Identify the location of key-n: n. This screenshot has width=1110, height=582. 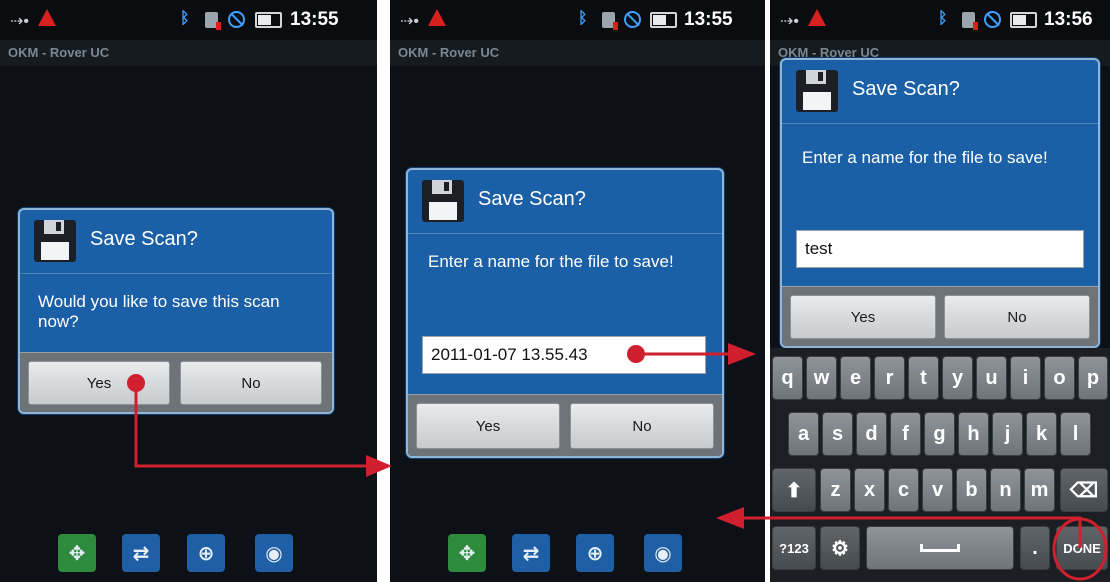
(1005, 490).